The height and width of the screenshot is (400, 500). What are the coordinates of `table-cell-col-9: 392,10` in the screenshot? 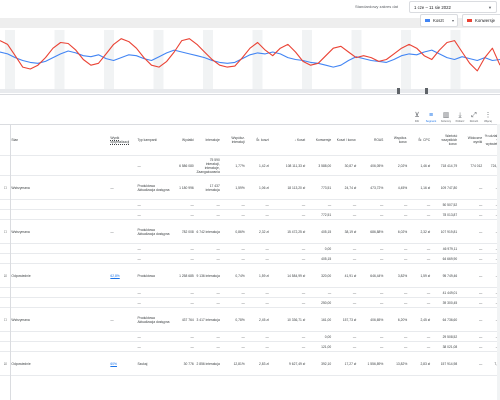 It's located at (319, 363).